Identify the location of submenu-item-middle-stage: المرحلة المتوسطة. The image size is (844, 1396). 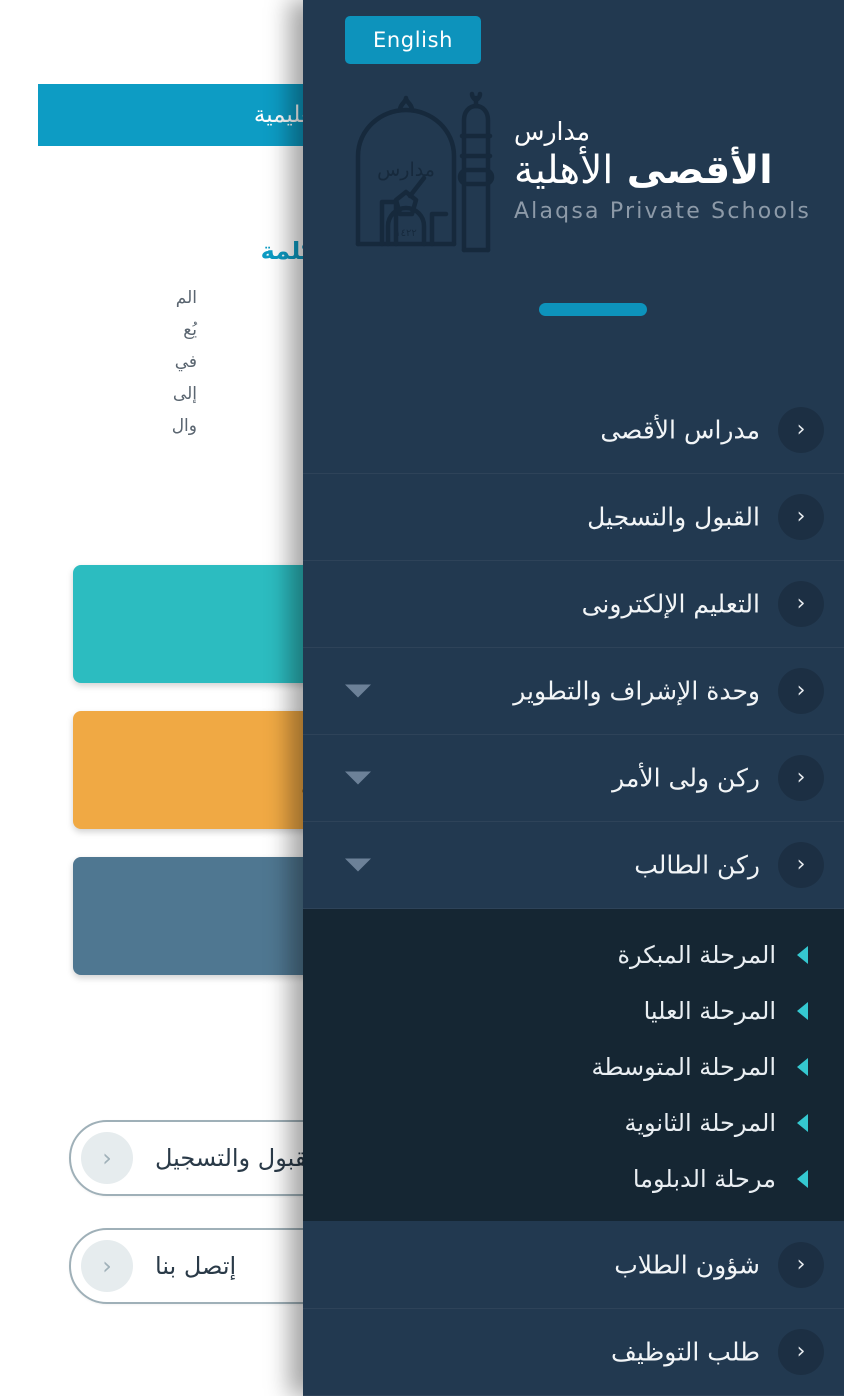
(573, 1067).